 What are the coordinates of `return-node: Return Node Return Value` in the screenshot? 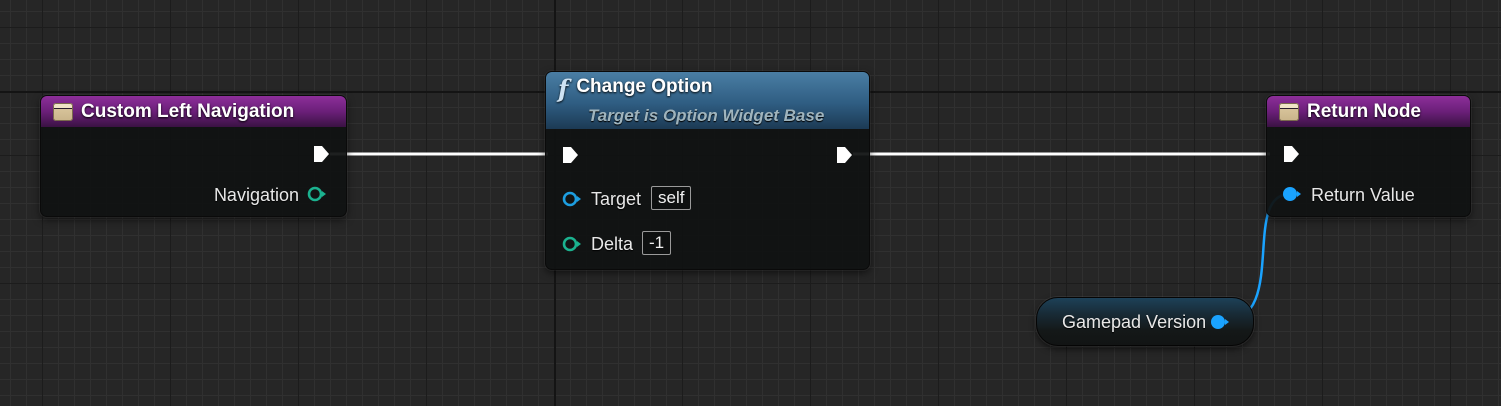 It's located at (1368, 156).